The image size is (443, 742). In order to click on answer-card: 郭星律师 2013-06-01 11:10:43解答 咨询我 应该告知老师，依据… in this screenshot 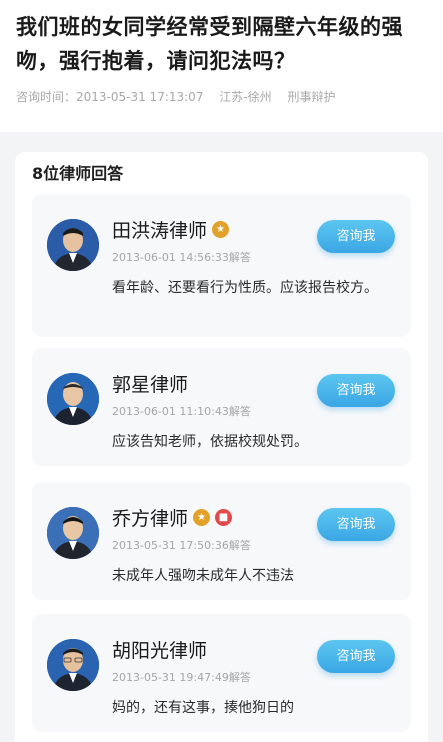, I will do `click(221, 407)`.